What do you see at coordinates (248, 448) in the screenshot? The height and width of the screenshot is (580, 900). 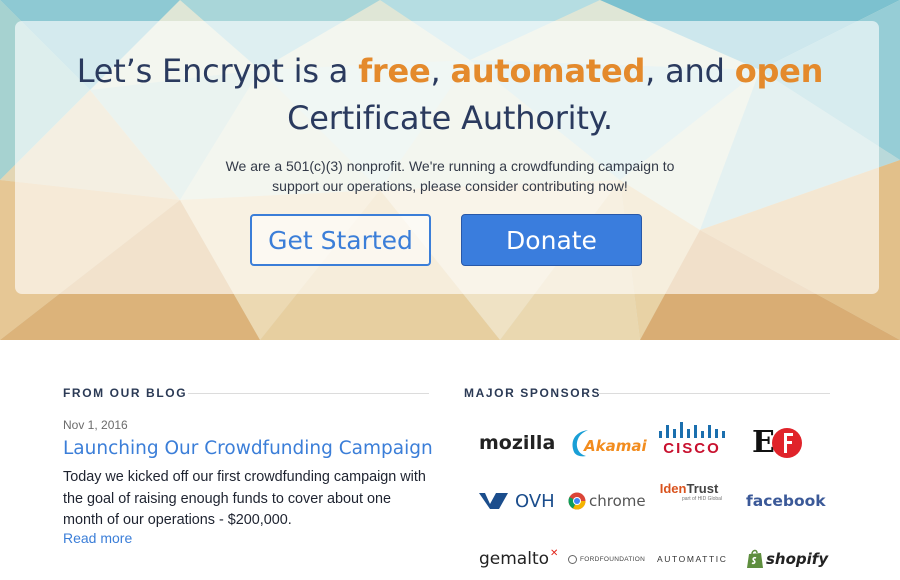 I see `blog-post-title-link: Launching Our Crowdfunding Campaign` at bounding box center [248, 448].